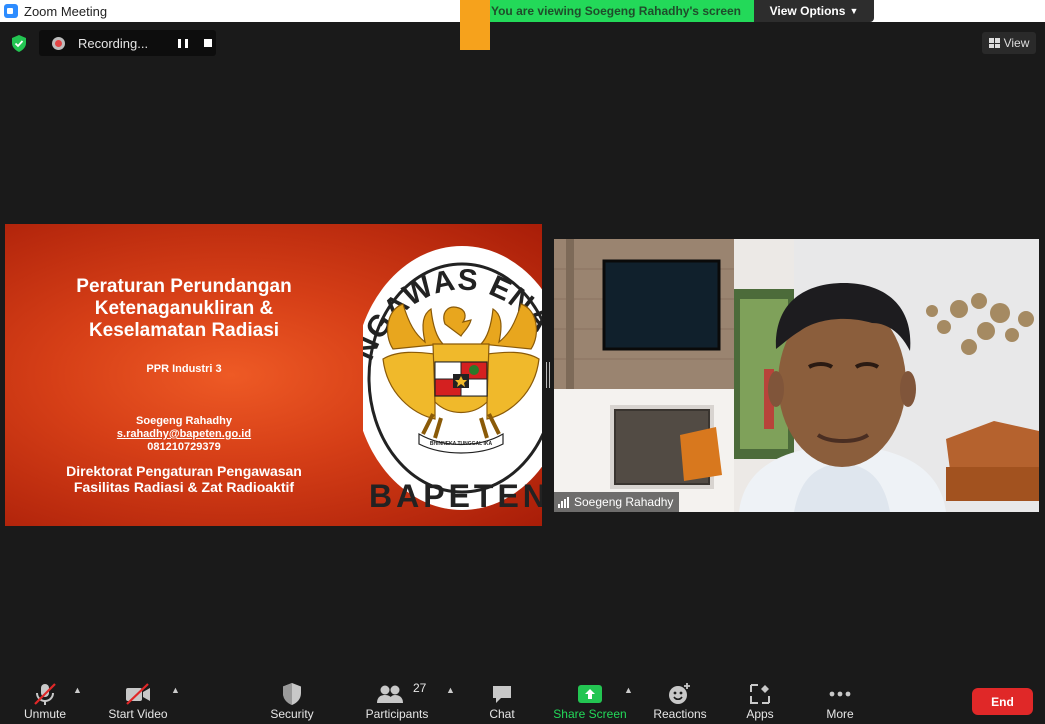 Image resolution: width=1045 pixels, height=724 pixels. Describe the element at coordinates (184, 487) in the screenshot. I see `slide-directorate-line: Fasilitas Radiasi & Zat Radioaktif` at that location.